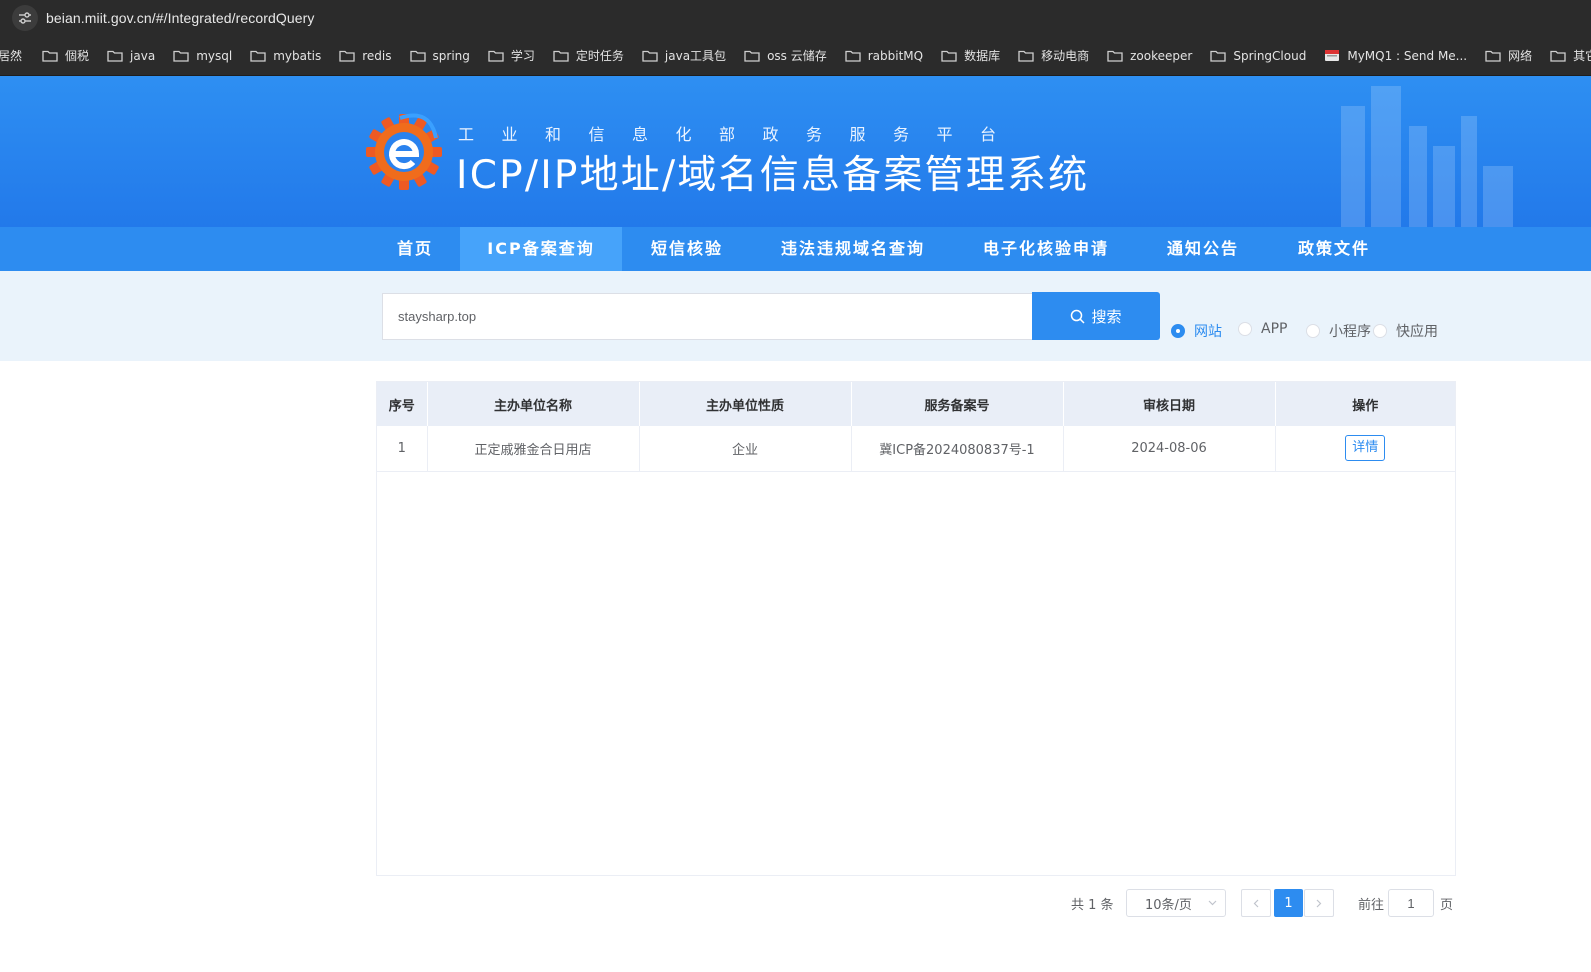 This screenshot has height=972, width=1591. Describe the element at coordinates (785, 55) in the screenshot. I see `bookmark-item: oss 云储存` at that location.